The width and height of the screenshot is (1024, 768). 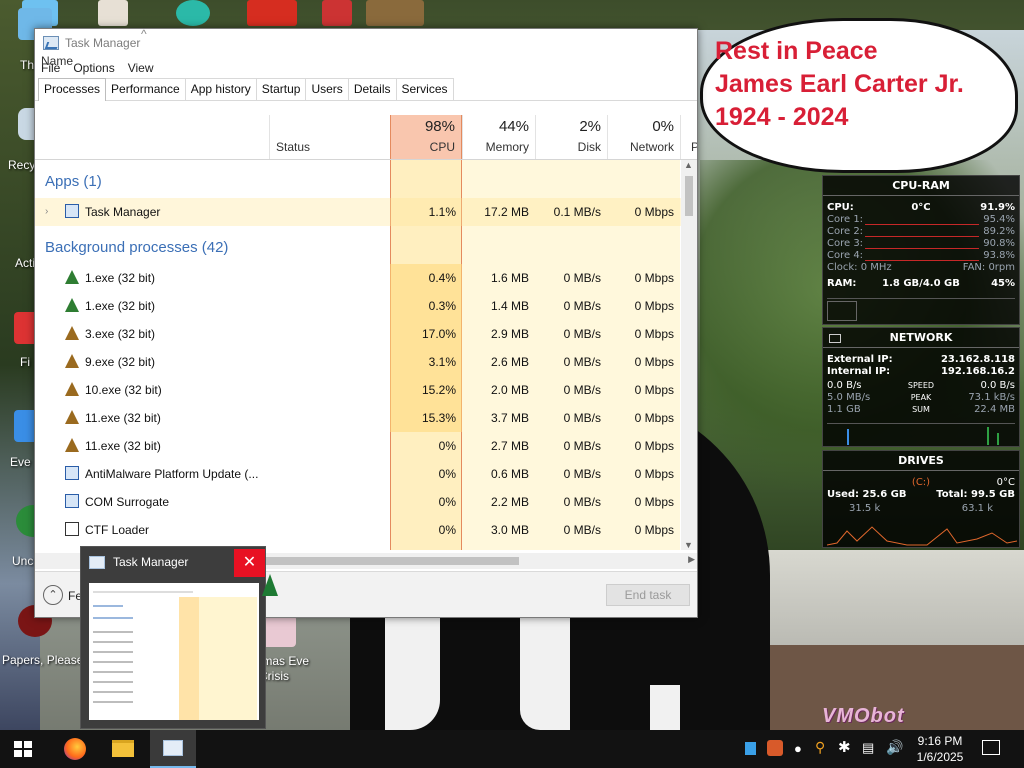 I want to click on column-header-memory: 44% Memory, so click(x=498, y=137).